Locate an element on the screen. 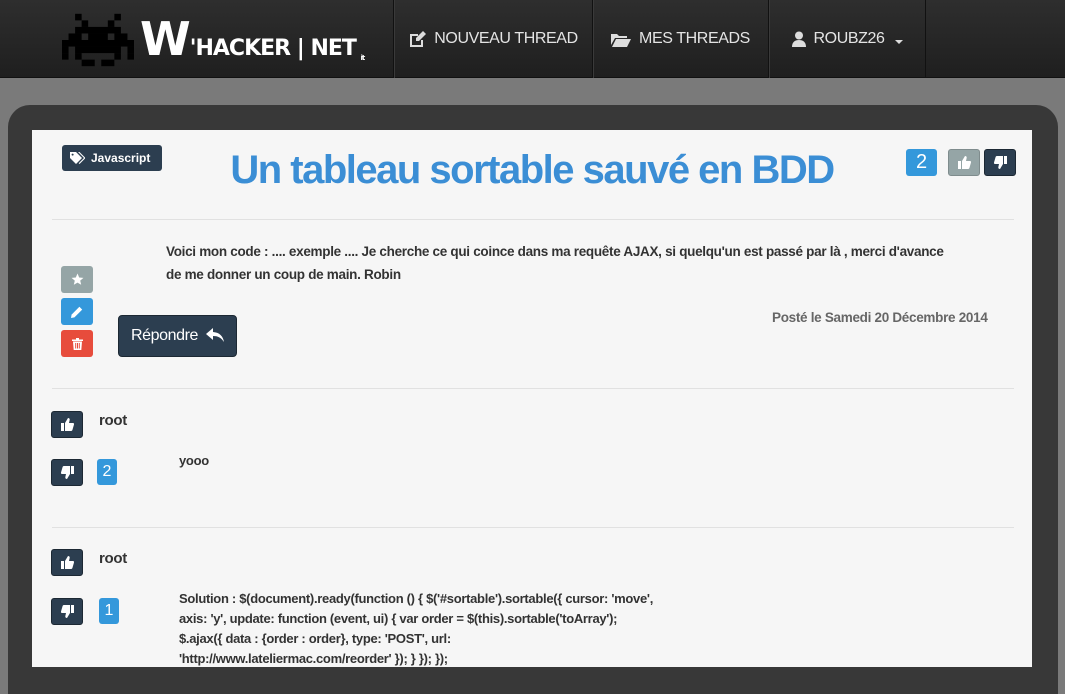  favorite-button is located at coordinates (77, 279).